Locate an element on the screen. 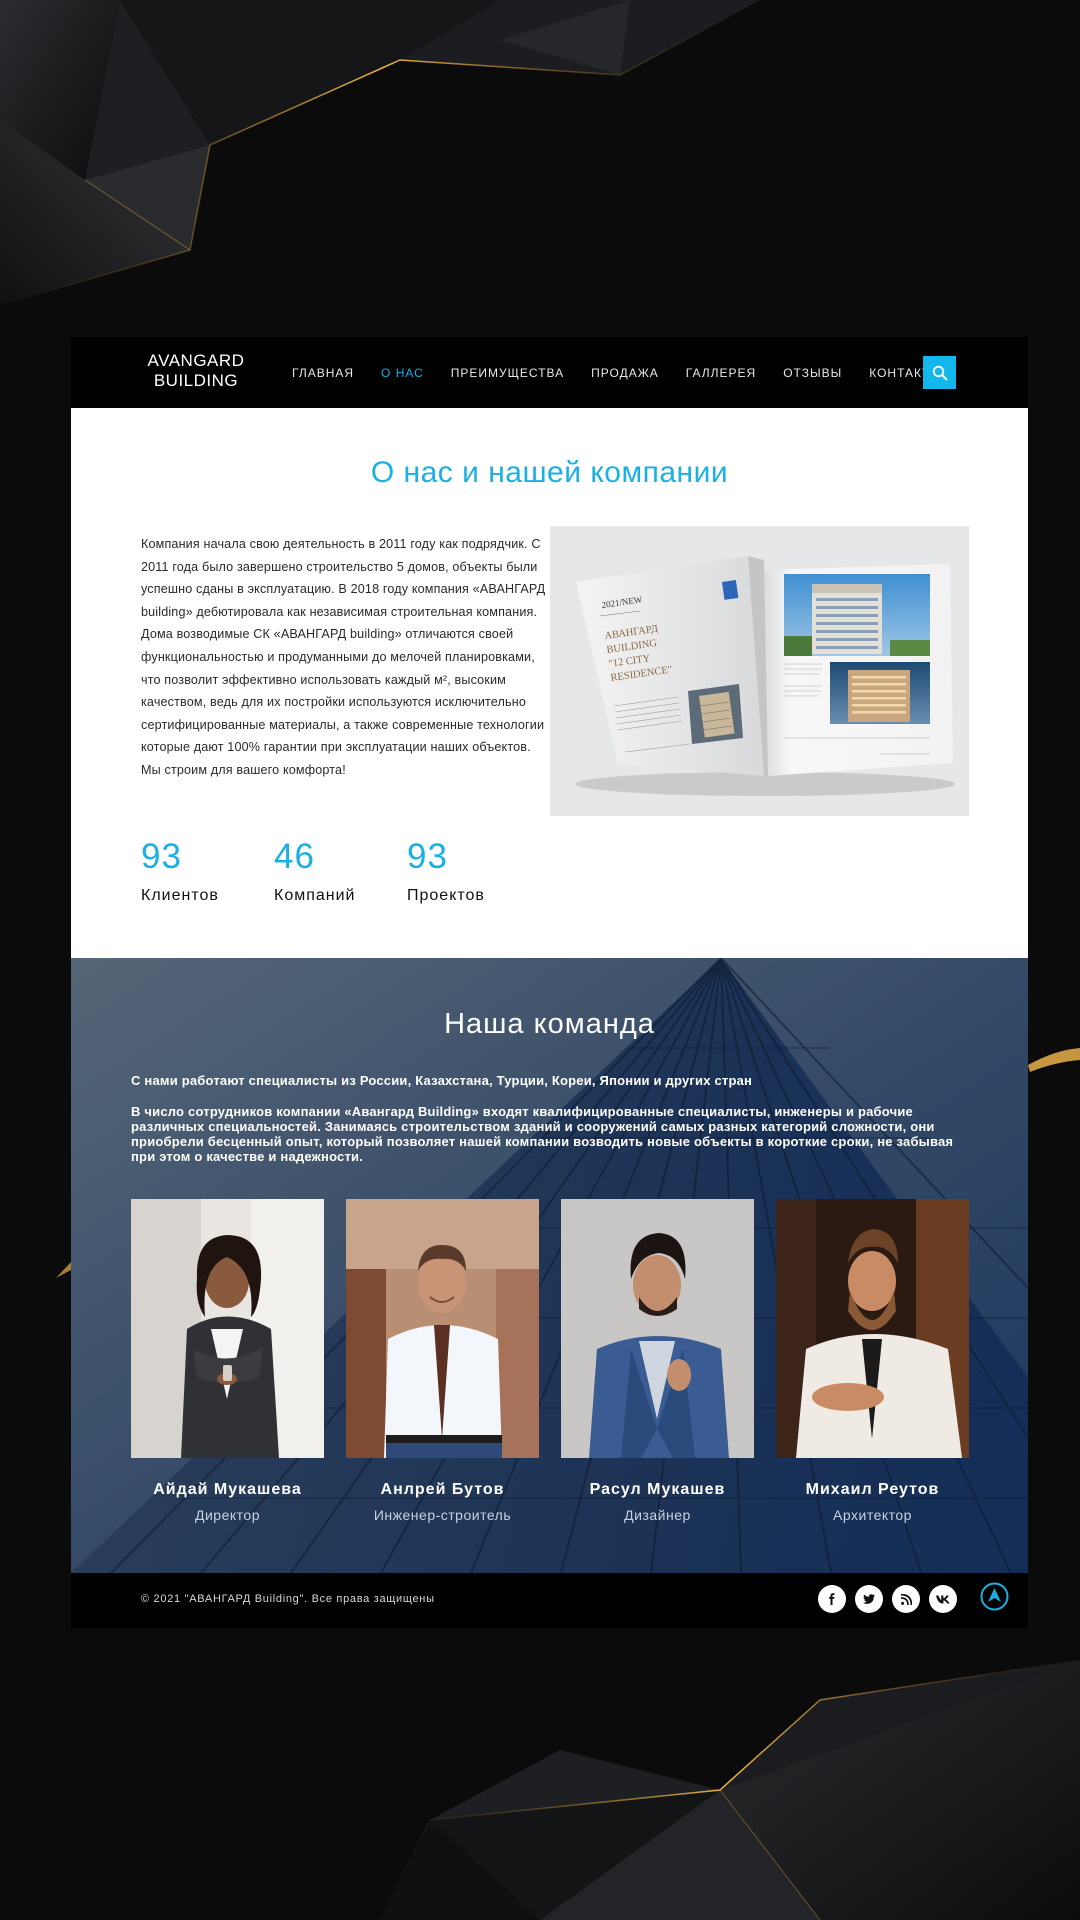  facebook-icon is located at coordinates (832, 1599).